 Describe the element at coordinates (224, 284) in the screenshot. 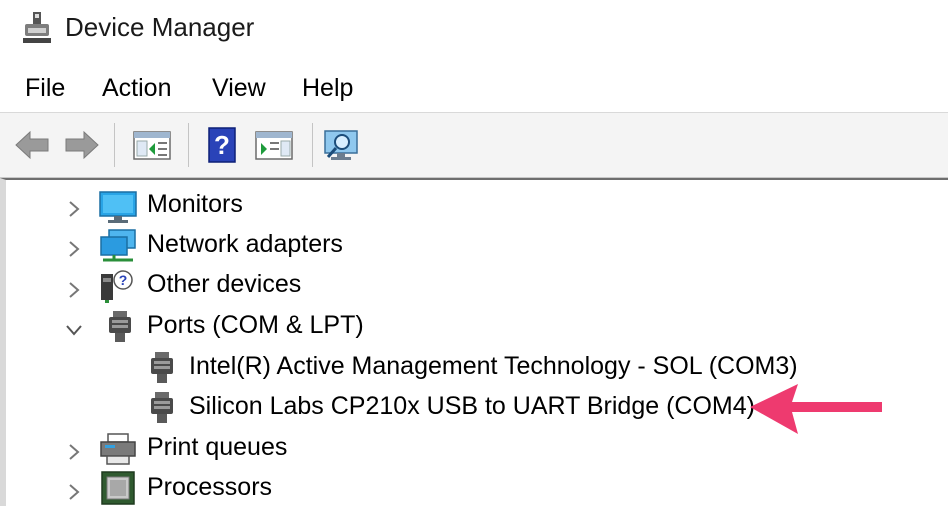

I see `tree-item-label: Other devices` at that location.